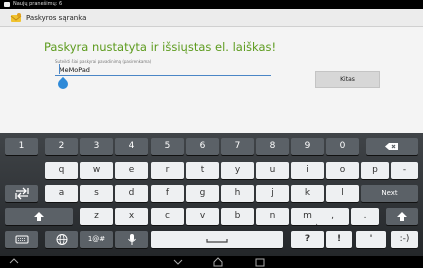 The width and height of the screenshot is (423, 268). Describe the element at coordinates (342, 193) in the screenshot. I see `key-l: l` at that location.